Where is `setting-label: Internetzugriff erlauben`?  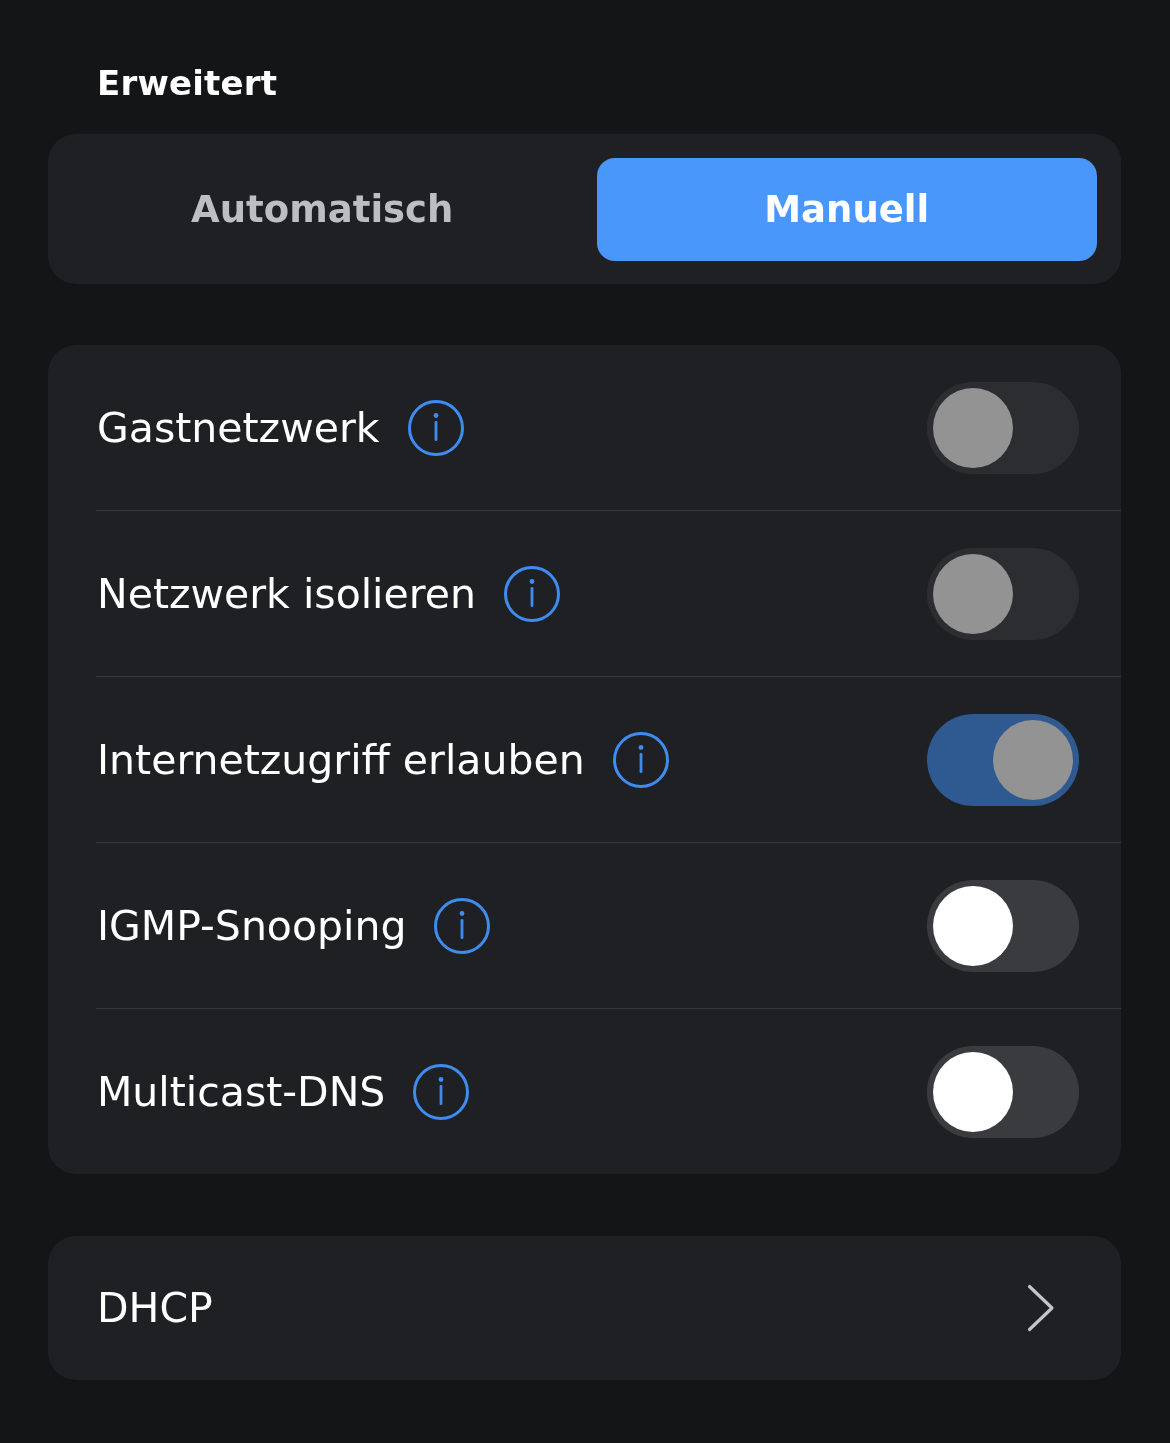
setting-label: Internetzugriff erlauben is located at coordinates (341, 759).